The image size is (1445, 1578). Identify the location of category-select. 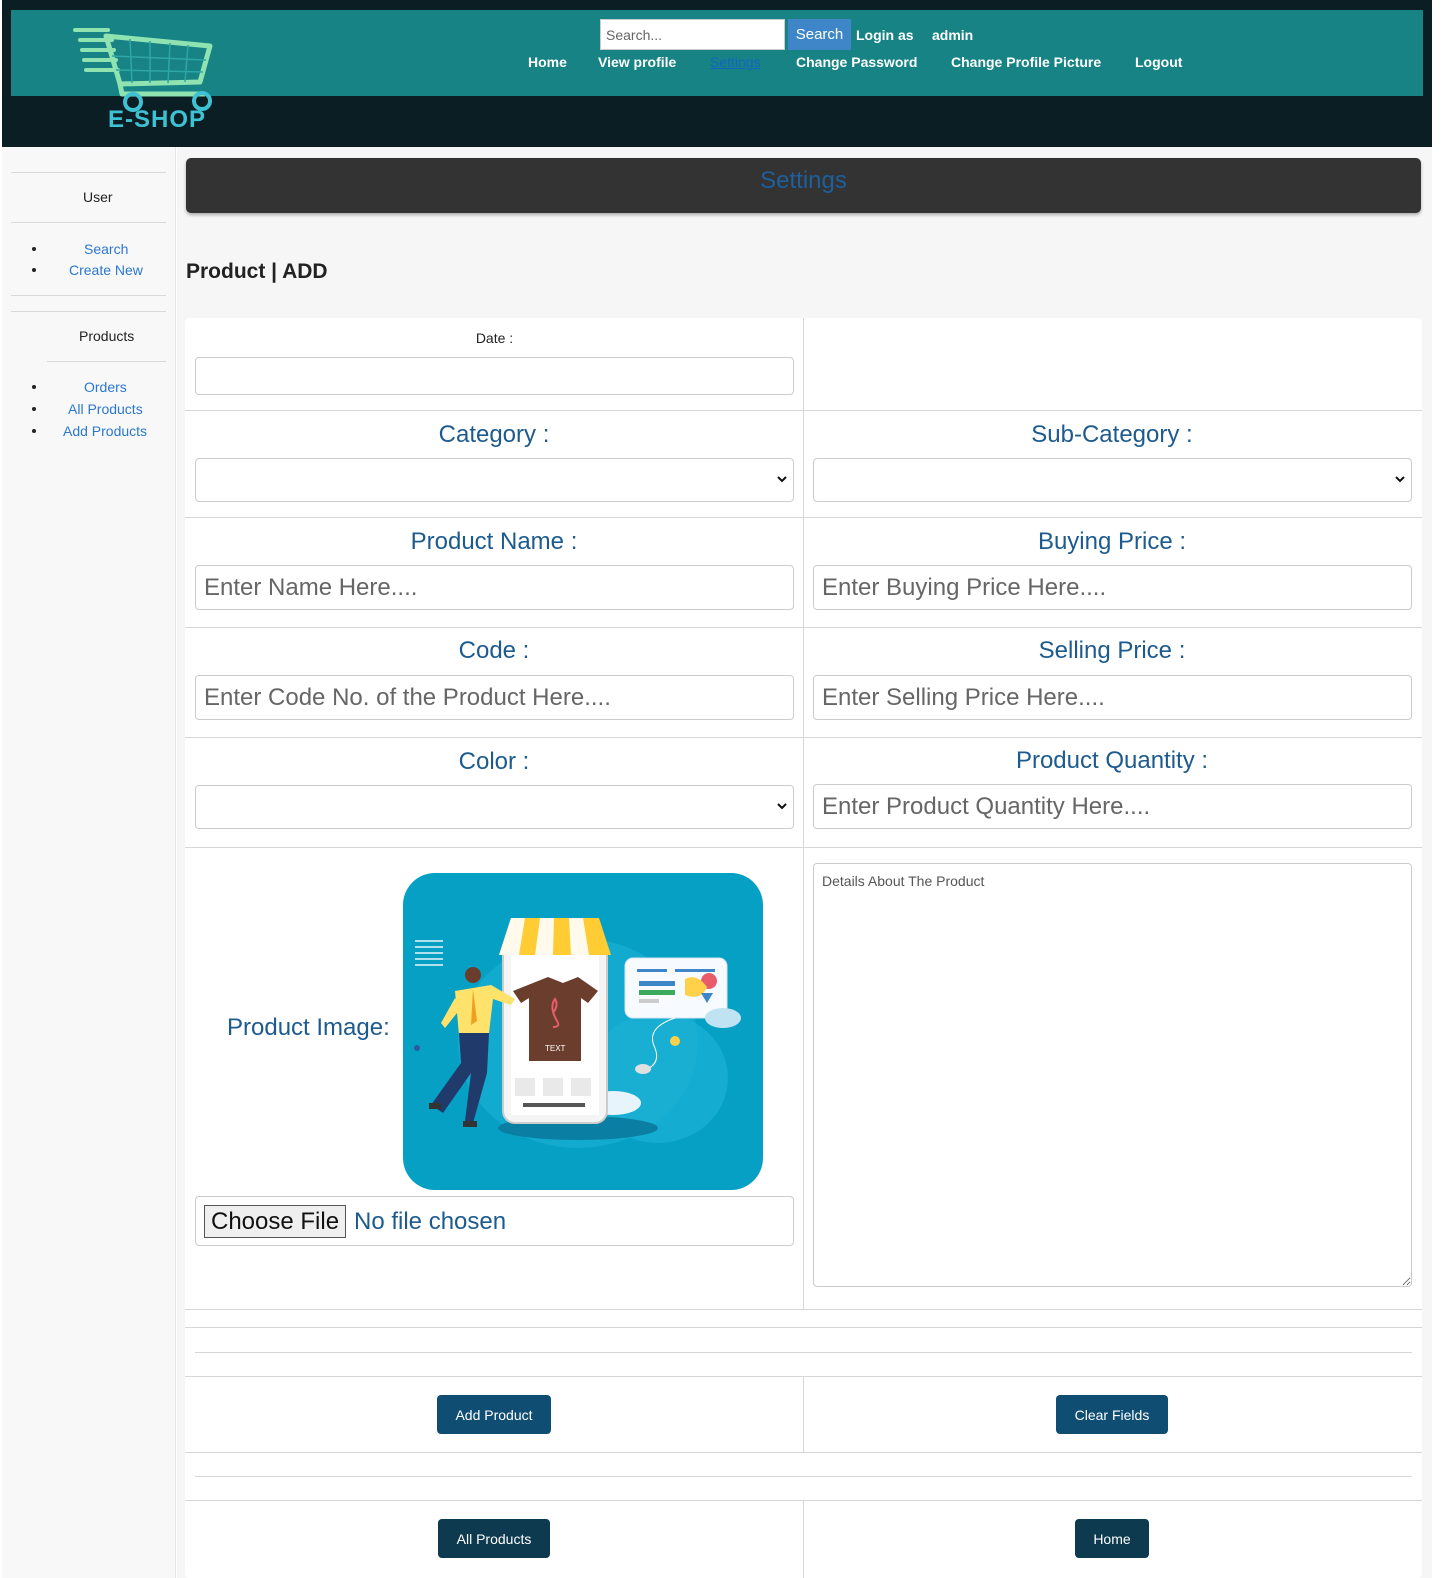
(494, 480).